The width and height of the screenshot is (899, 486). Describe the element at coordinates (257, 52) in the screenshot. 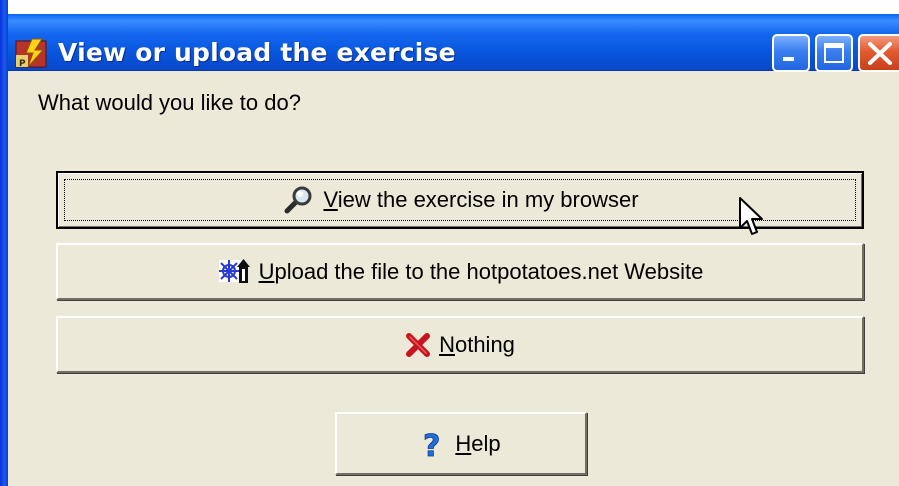

I see `window-title: View or upload the exercise` at that location.